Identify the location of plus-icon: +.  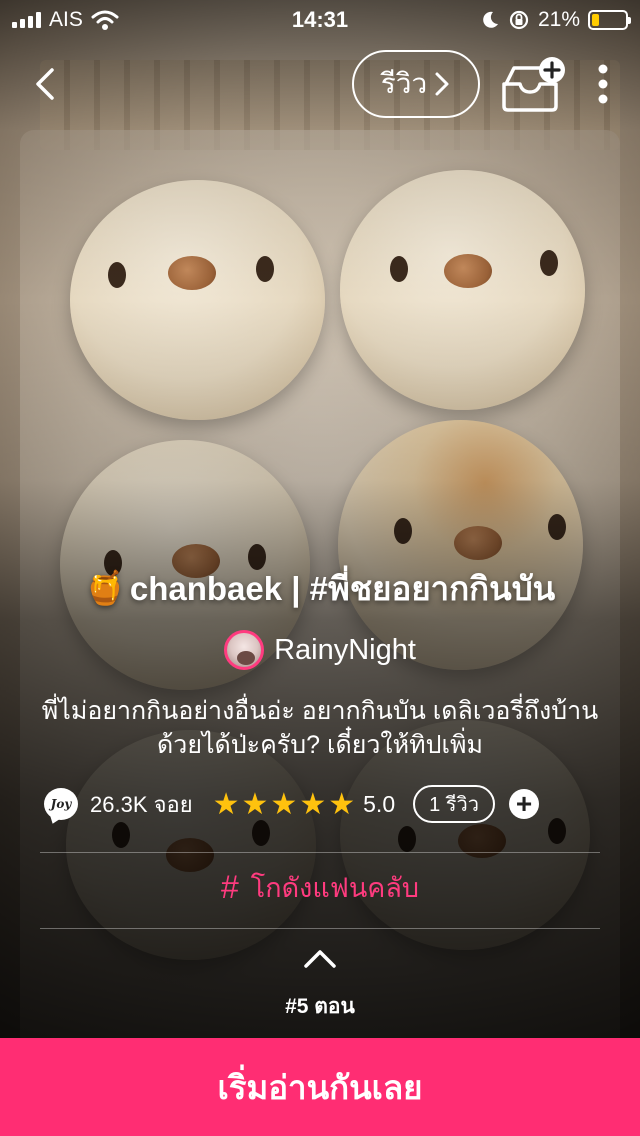
(524, 803).